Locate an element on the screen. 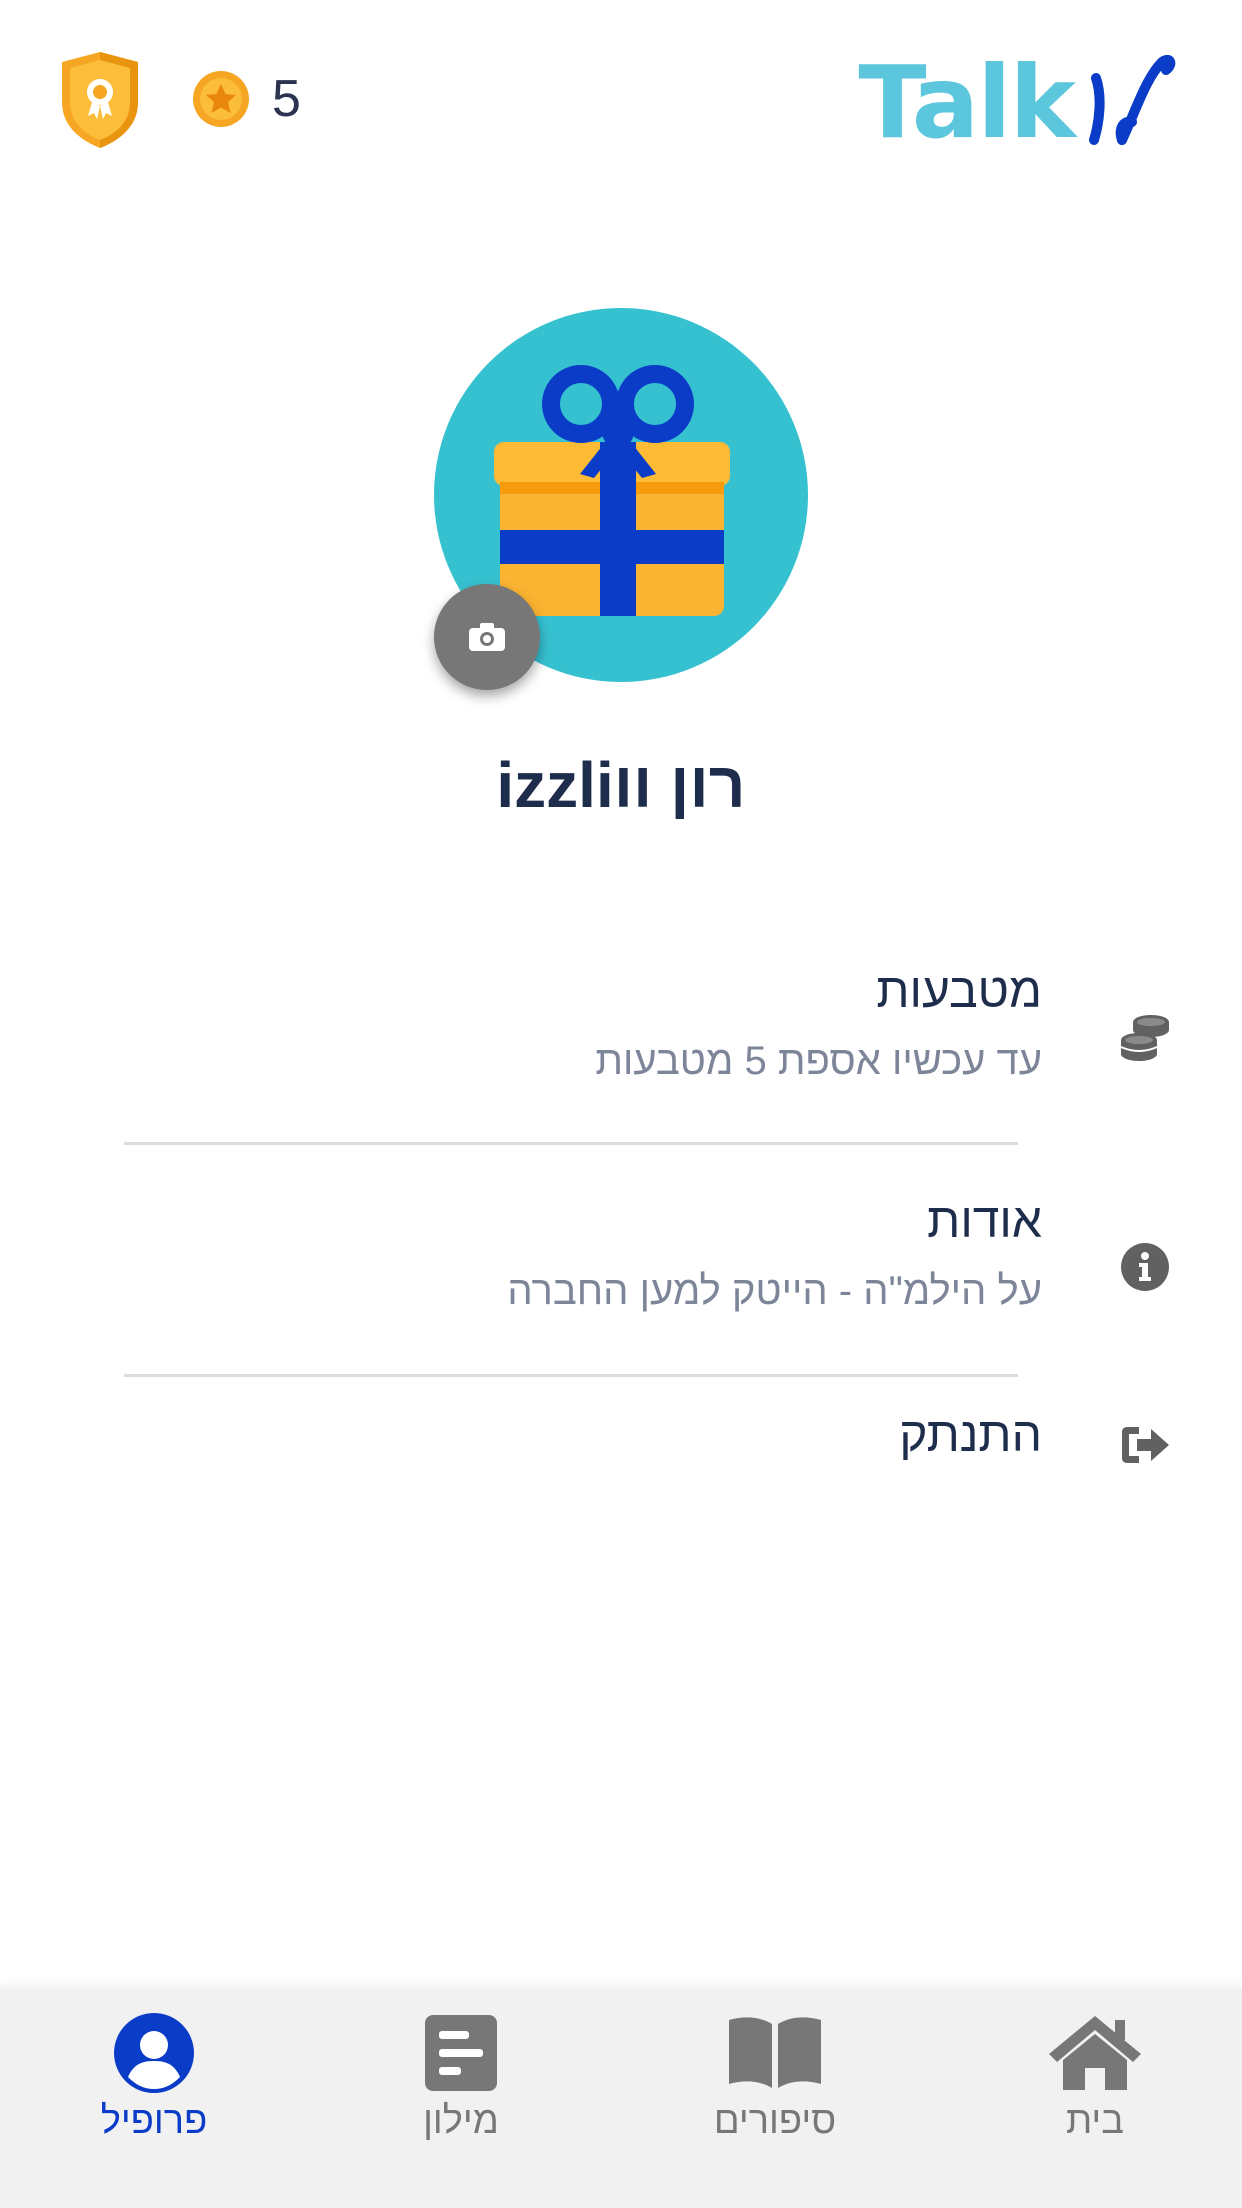 The image size is (1242, 2208). nav-profile: פרופיל is located at coordinates (154, 2100).